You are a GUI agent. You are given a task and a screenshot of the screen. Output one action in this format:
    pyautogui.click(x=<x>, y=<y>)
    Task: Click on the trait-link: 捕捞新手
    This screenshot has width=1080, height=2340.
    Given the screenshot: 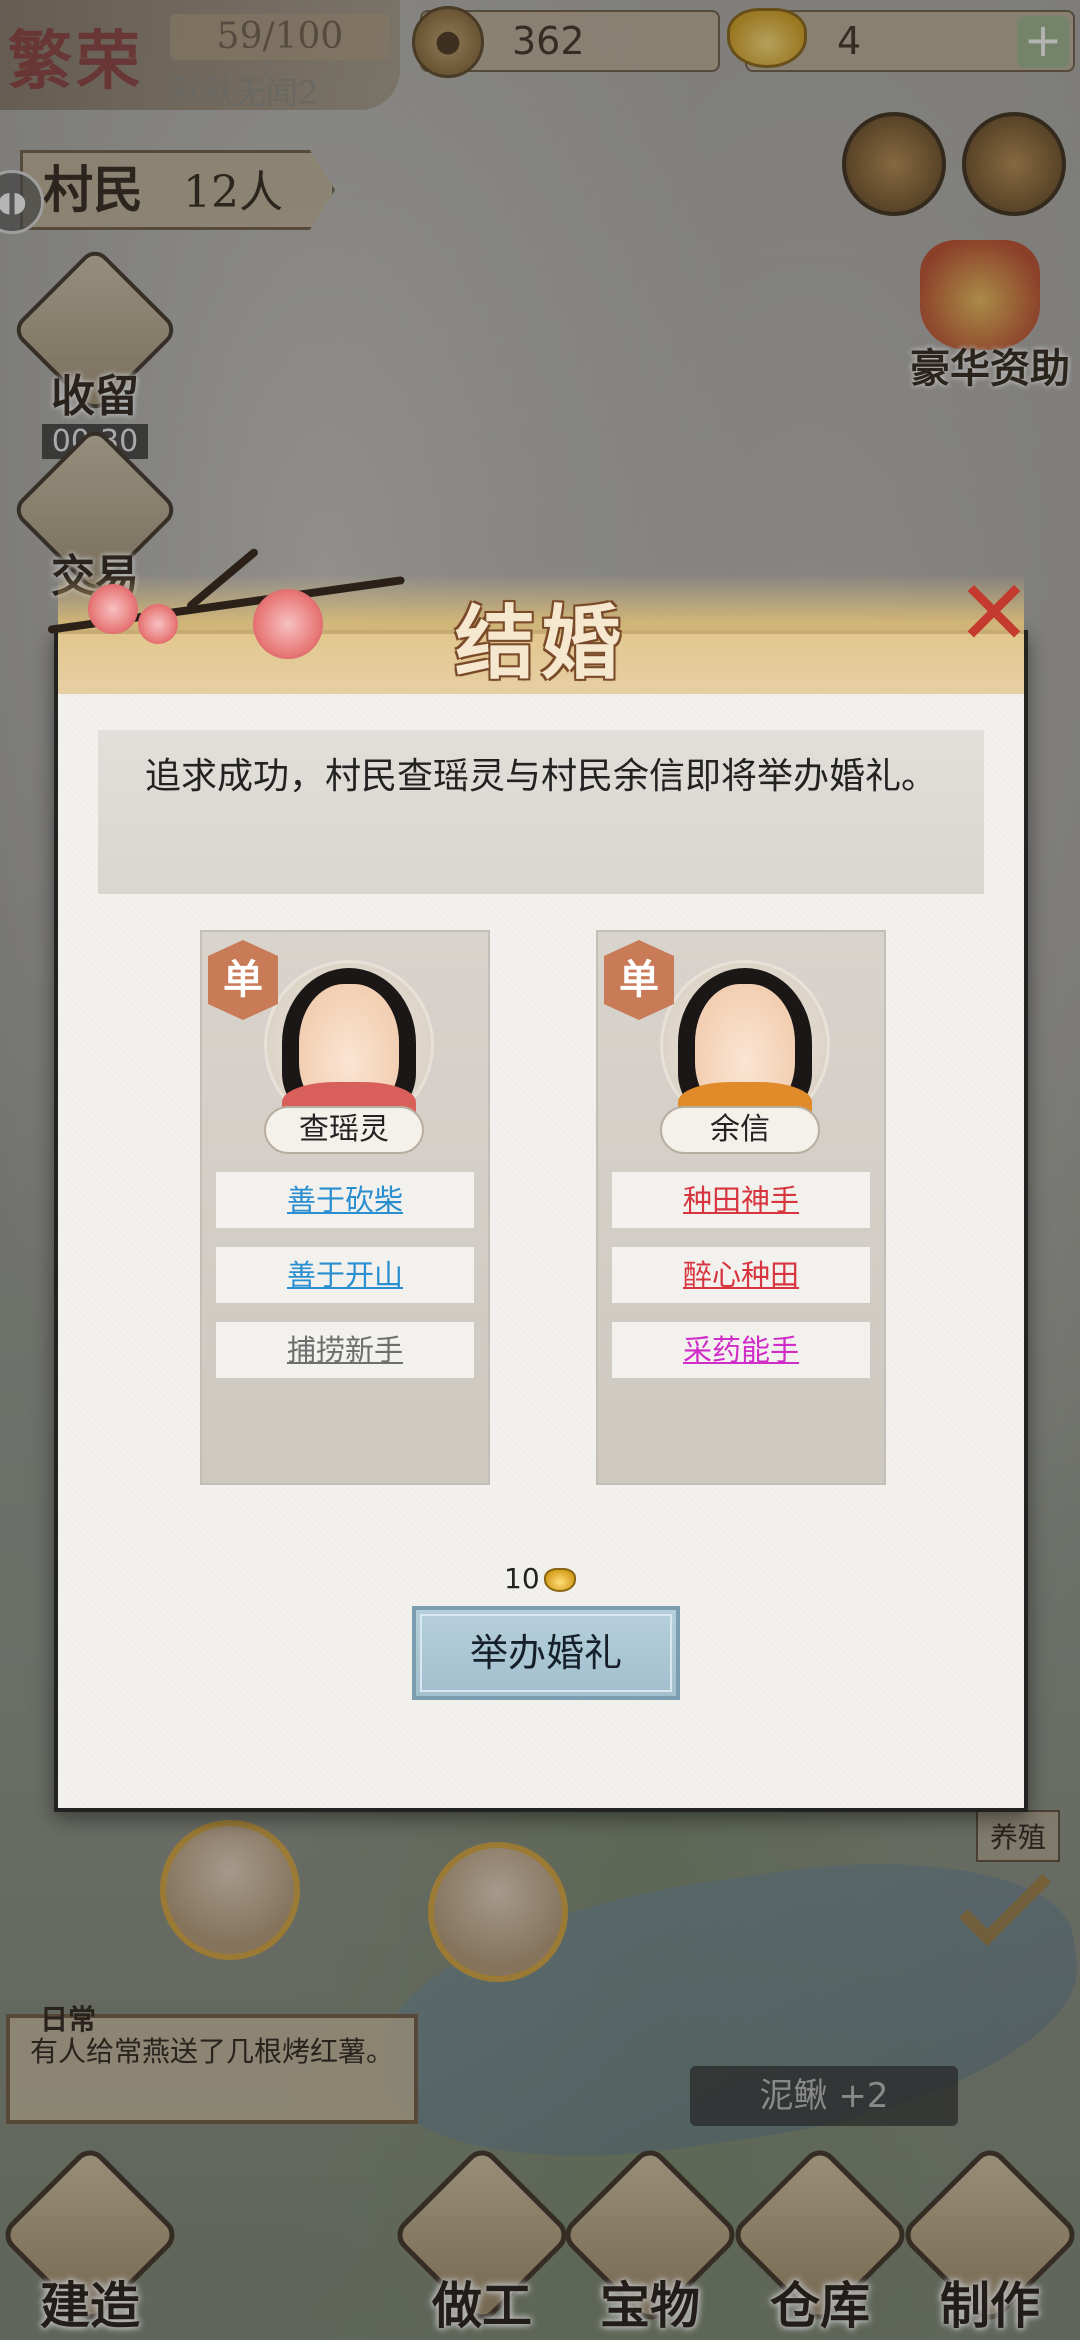 What is the action you would take?
    pyautogui.click(x=345, y=1350)
    